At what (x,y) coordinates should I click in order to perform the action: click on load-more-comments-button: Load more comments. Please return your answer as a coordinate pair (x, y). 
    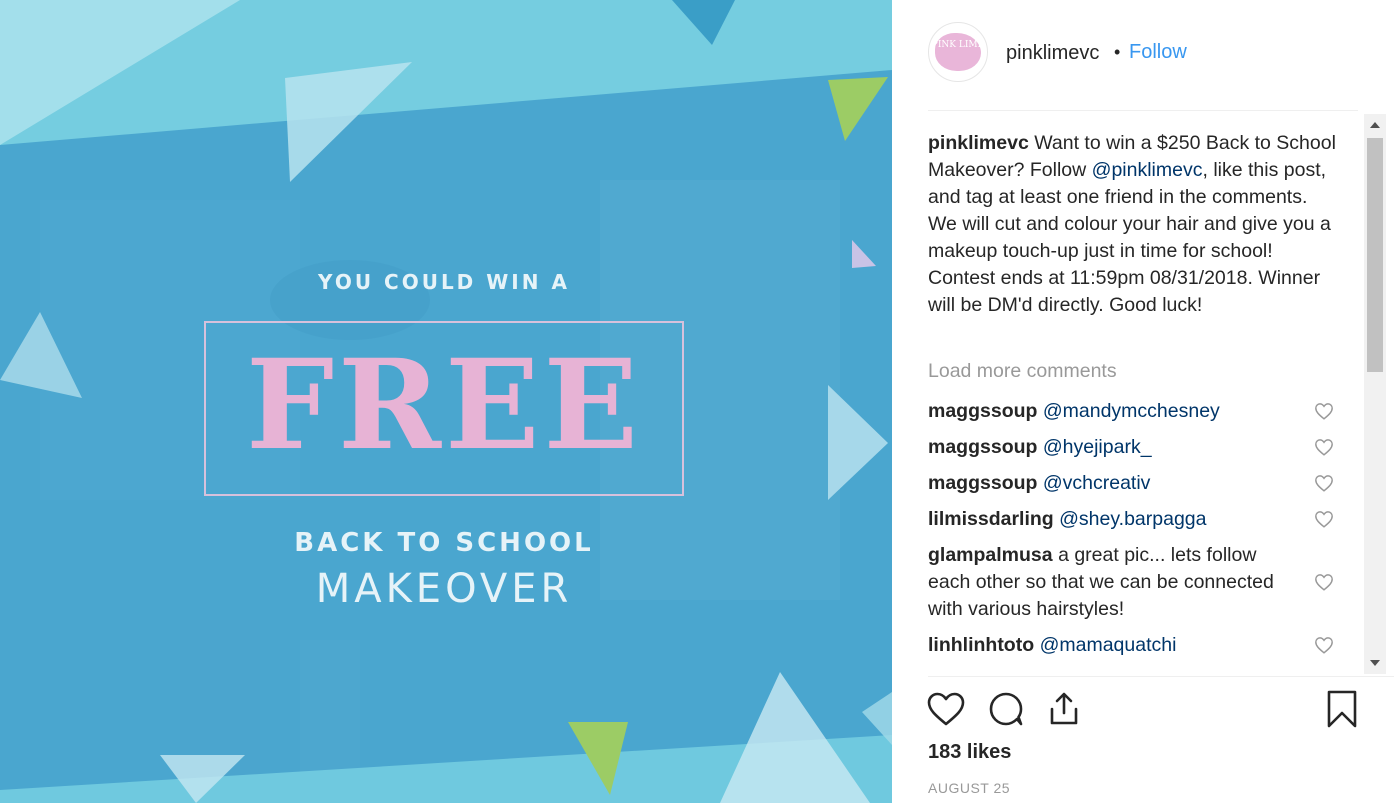
    Looking at the image, I should click on (1022, 371).